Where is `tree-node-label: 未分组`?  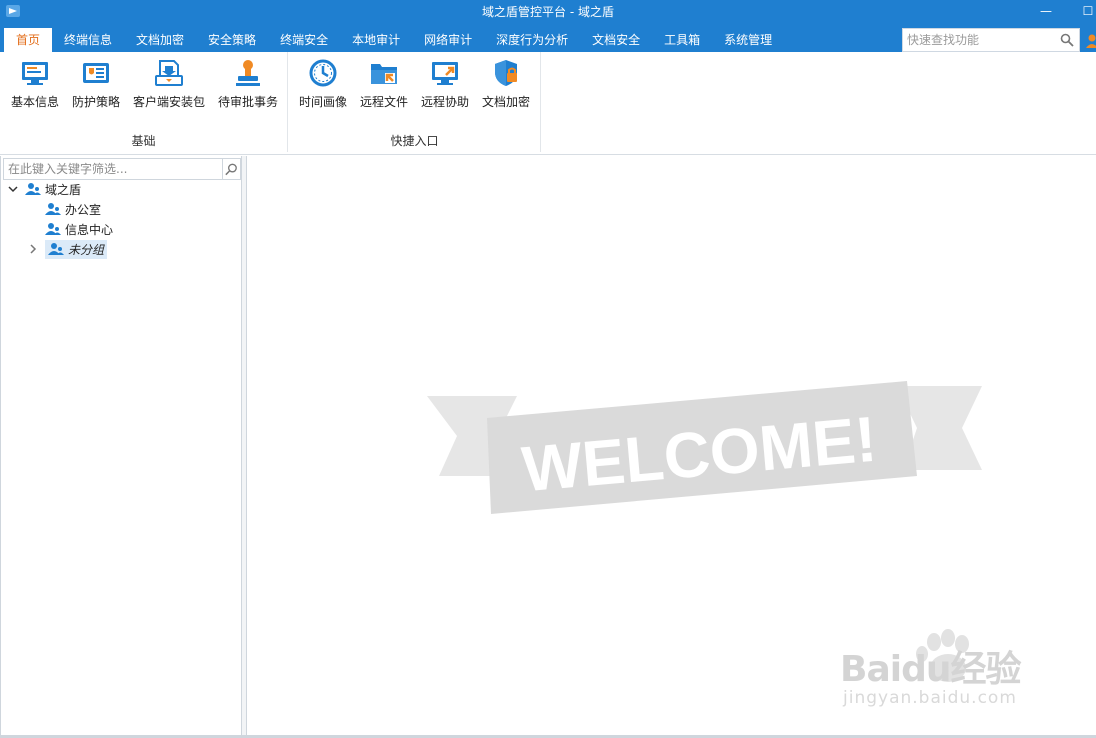 tree-node-label: 未分组 is located at coordinates (86, 249).